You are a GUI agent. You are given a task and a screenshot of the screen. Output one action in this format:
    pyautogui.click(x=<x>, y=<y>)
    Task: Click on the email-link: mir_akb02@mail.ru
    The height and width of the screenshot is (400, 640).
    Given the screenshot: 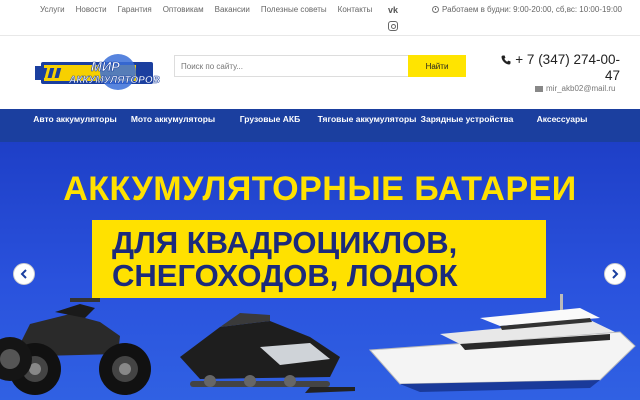 What is the action you would take?
    pyautogui.click(x=575, y=88)
    